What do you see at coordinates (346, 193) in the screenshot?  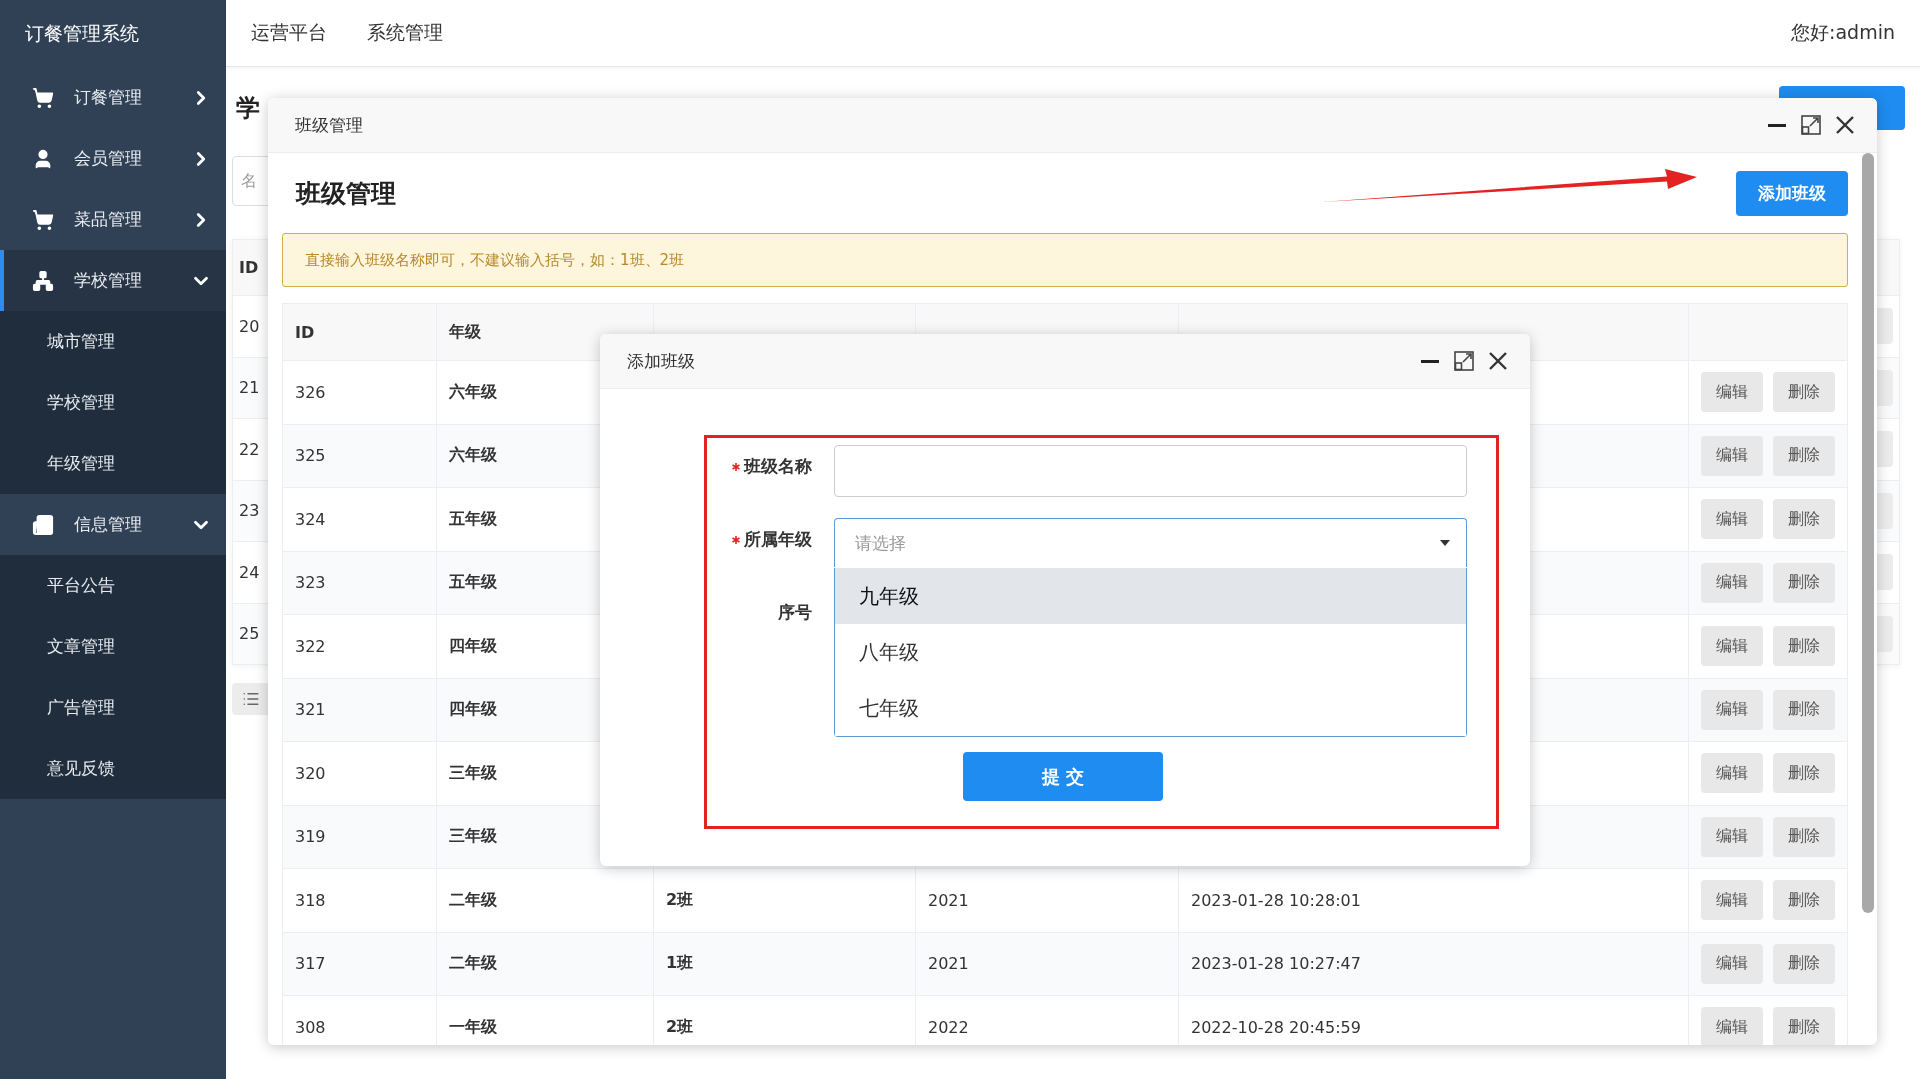 I see `section-heading: 班级管理` at bounding box center [346, 193].